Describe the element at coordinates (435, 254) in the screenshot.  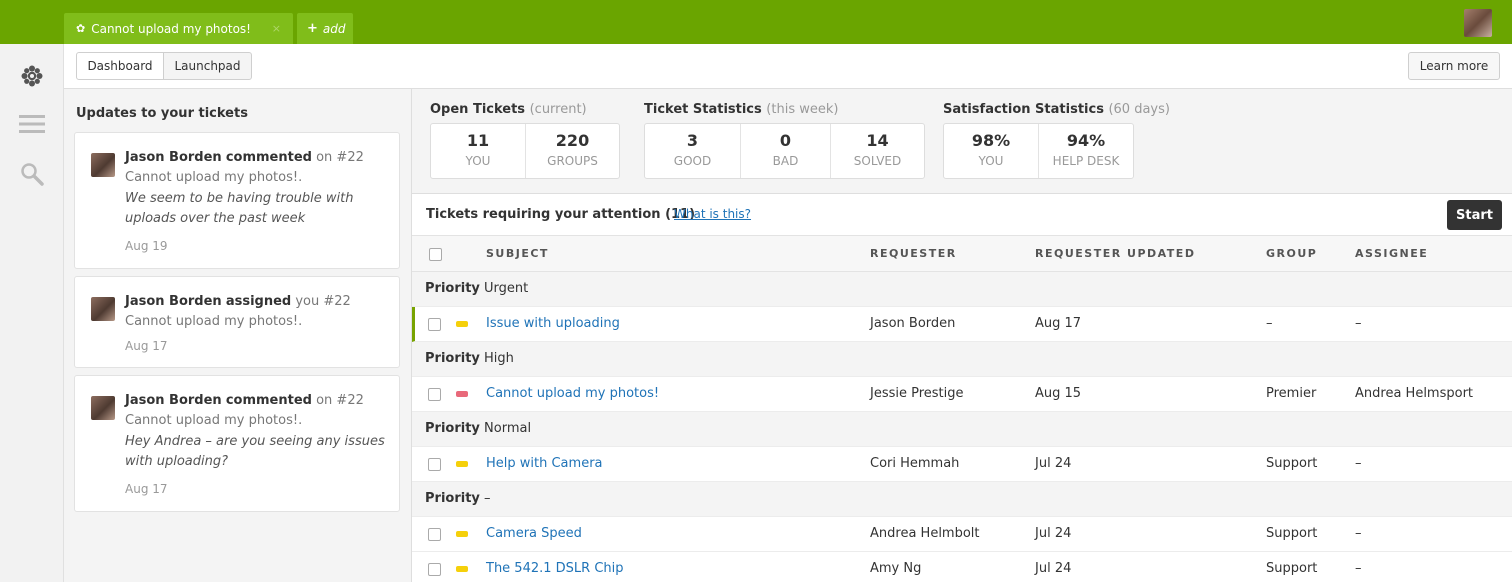
I see `select-all-checkbox` at that location.